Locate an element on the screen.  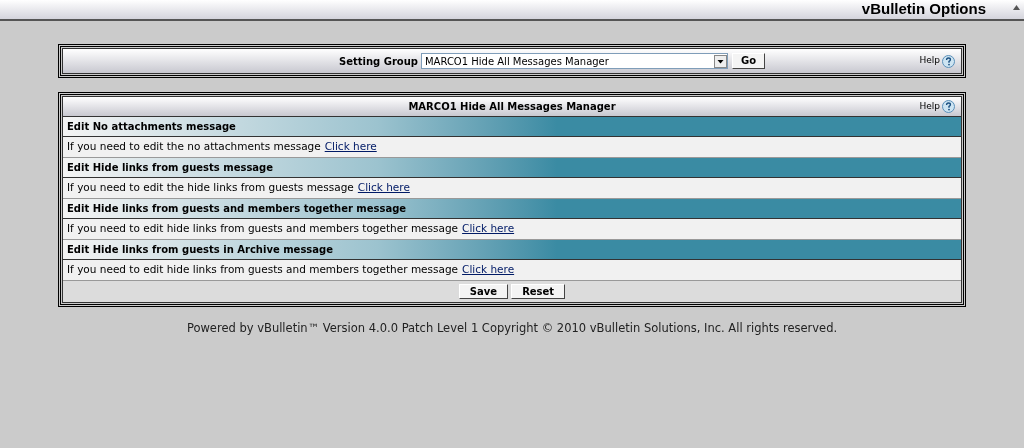
go-button: Go is located at coordinates (748, 61).